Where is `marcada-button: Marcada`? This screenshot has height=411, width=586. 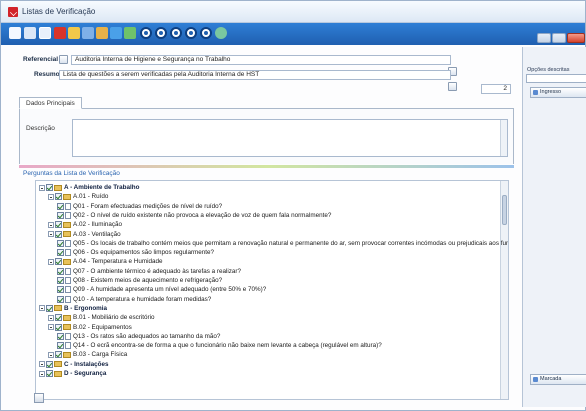
marcada-button: Marcada is located at coordinates (558, 379).